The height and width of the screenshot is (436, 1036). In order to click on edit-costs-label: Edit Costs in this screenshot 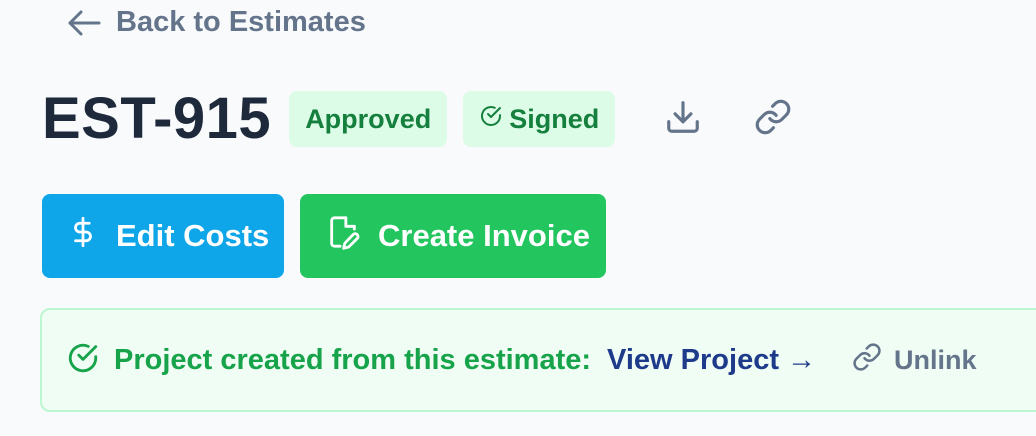, I will do `click(193, 235)`.